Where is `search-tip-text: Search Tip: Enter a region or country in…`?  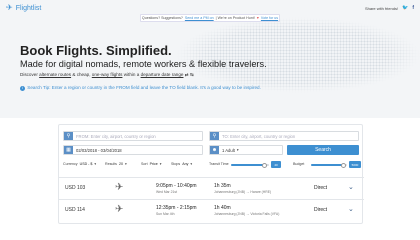 search-tip-text: Search Tip: Enter a region or country in… is located at coordinates (144, 87).